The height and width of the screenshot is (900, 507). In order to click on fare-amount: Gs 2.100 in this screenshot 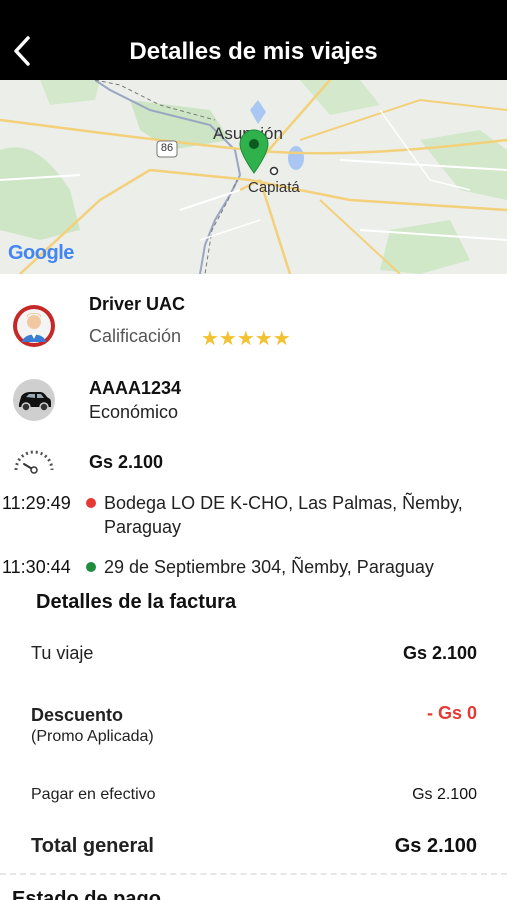, I will do `click(126, 462)`.